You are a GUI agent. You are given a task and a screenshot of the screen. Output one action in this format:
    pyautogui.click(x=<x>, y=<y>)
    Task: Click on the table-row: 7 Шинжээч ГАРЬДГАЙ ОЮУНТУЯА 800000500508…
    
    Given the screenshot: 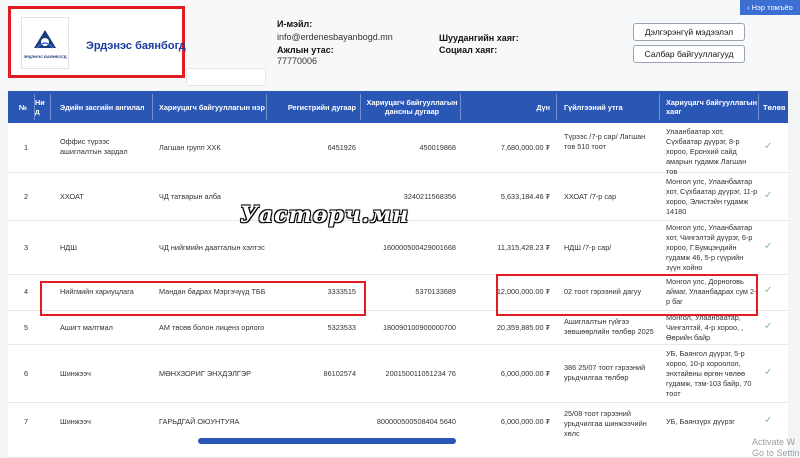 What is the action you would take?
    pyautogui.click(x=398, y=430)
    